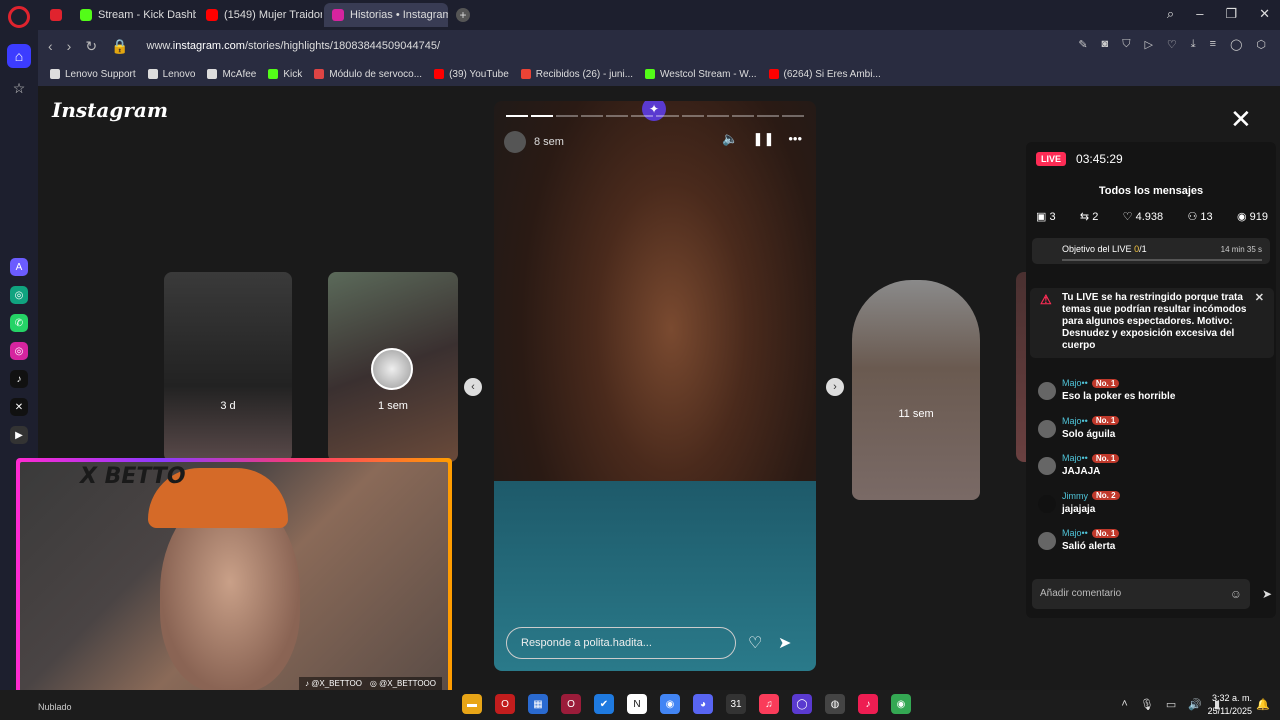 This screenshot has width=1280, height=720. Describe the element at coordinates (1230, 704) in the screenshot. I see `clock: 3:32 a. m. 25/11/2025` at that location.